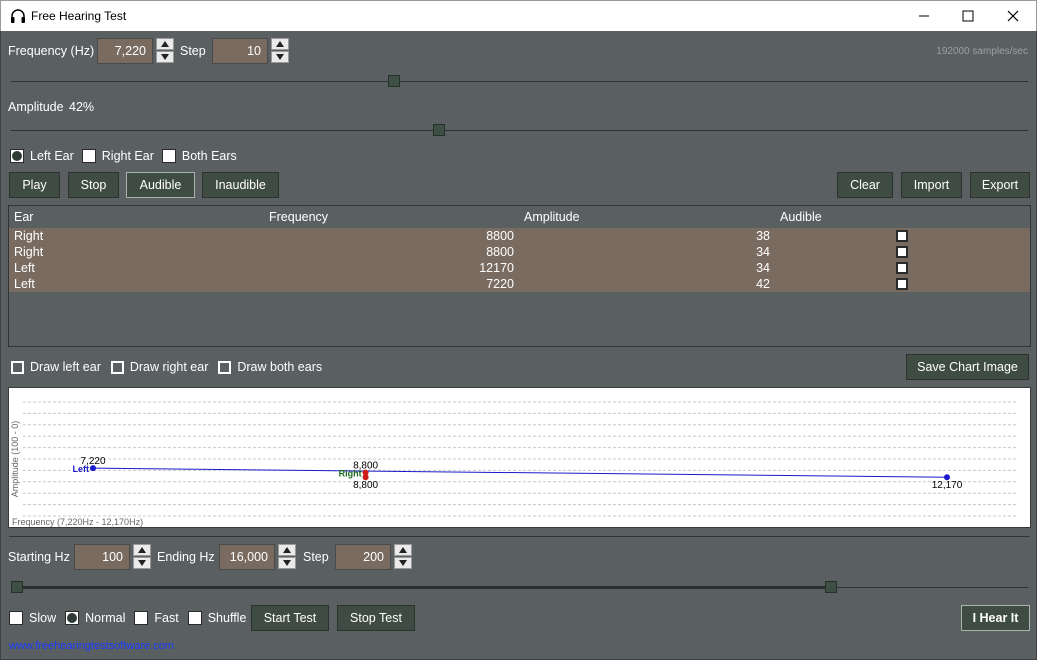  I want to click on starting-hz-label: Starting Hz, so click(39, 557).